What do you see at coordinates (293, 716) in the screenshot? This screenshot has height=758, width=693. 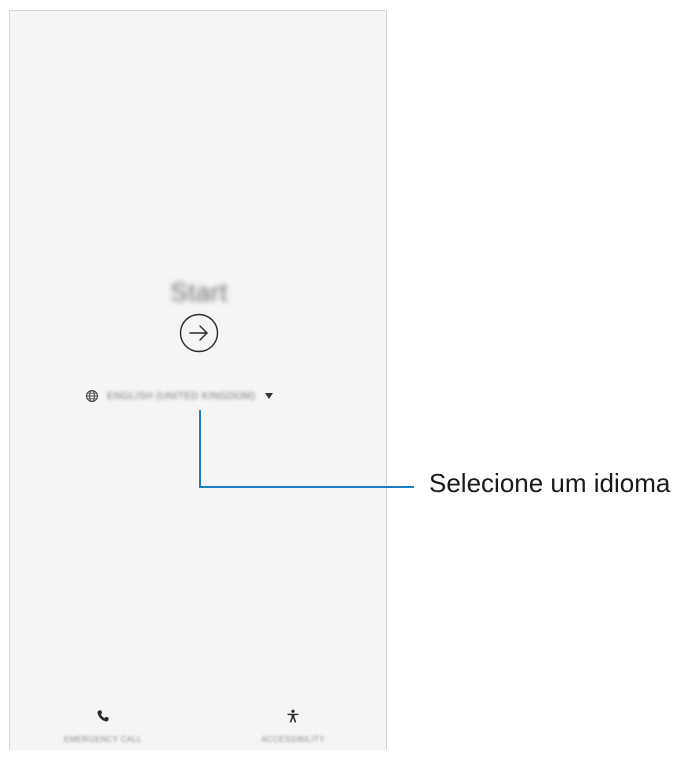 I see `accessibility-icon` at bounding box center [293, 716].